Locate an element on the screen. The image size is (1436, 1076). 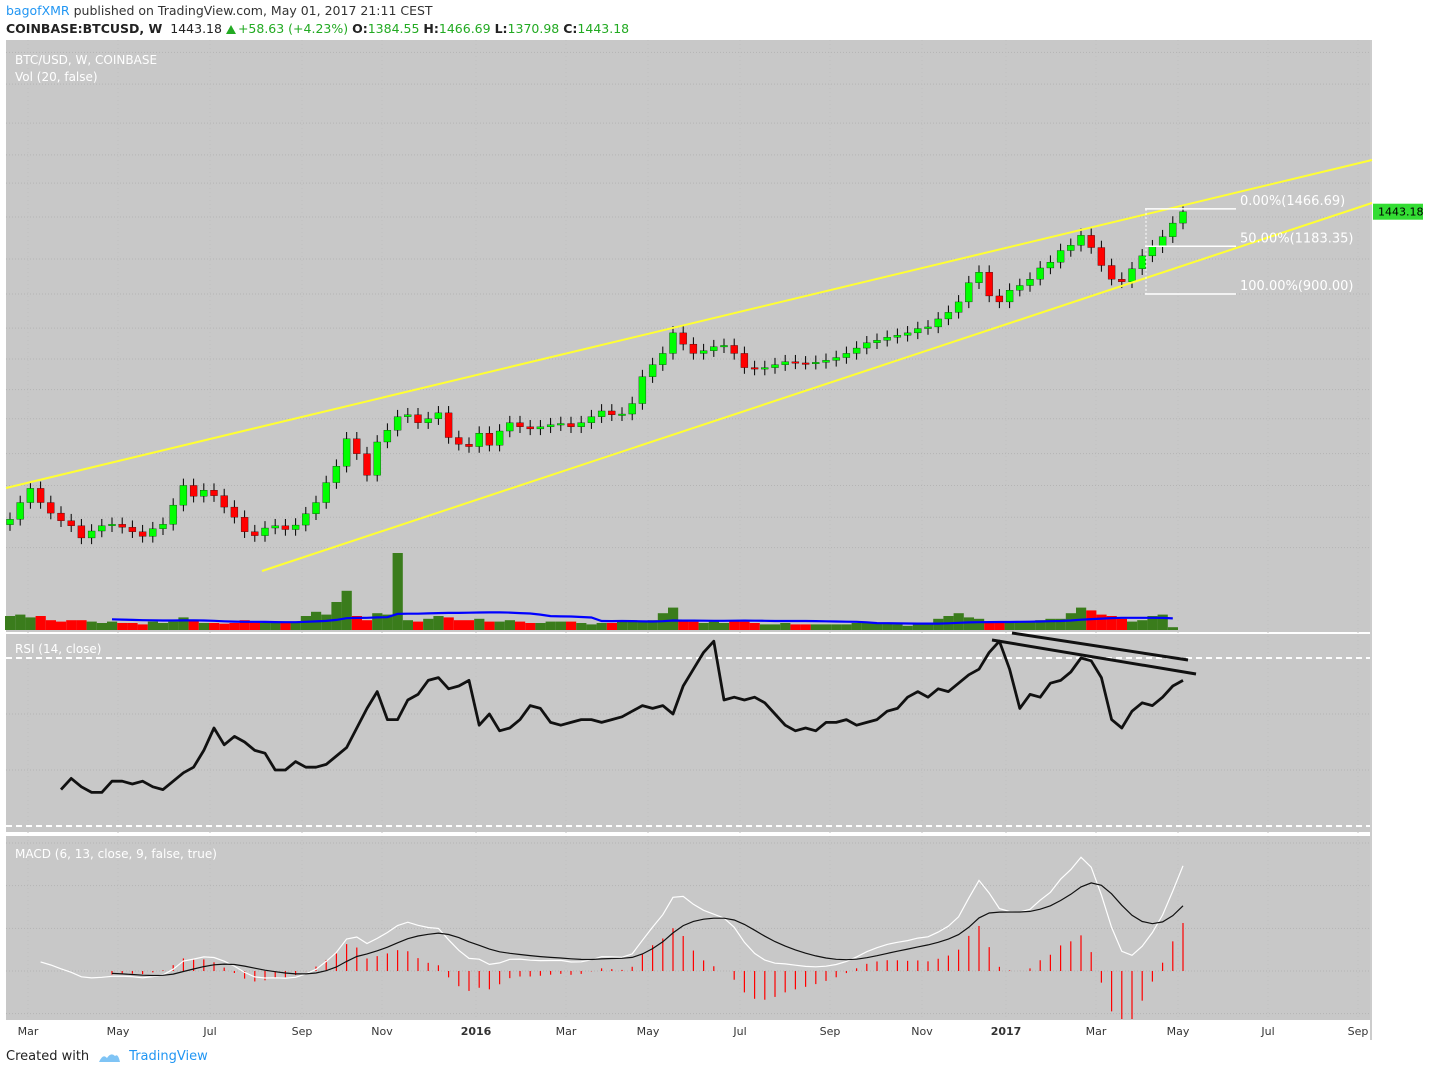
fib-level-label: 100.00%(900.00) is located at coordinates (1296, 286).